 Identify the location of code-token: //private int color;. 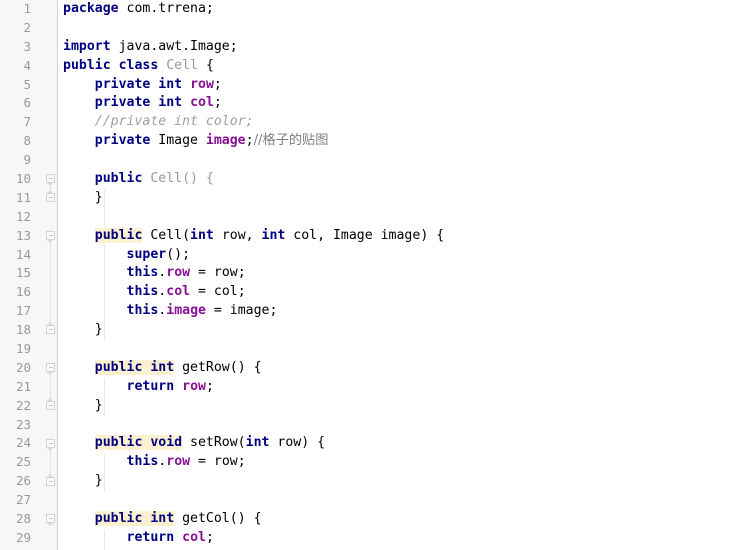
(174, 122).